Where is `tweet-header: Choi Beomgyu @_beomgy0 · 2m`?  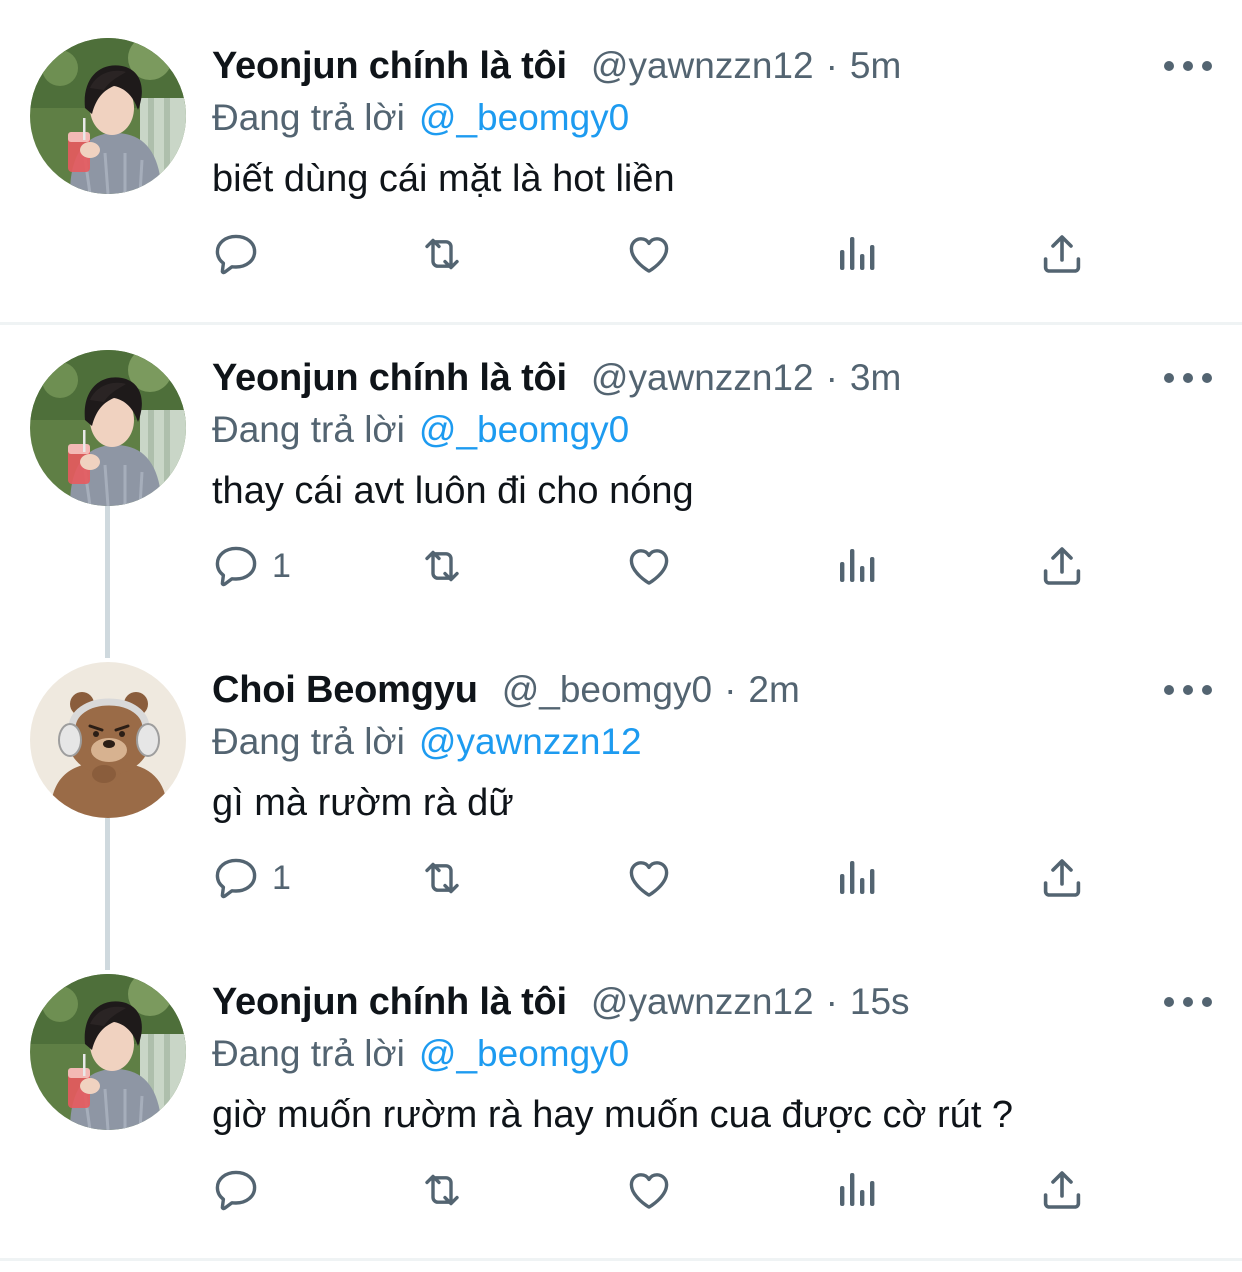
tweet-header: Choi Beomgyu @_beomgy0 · 2m is located at coordinates (506, 690).